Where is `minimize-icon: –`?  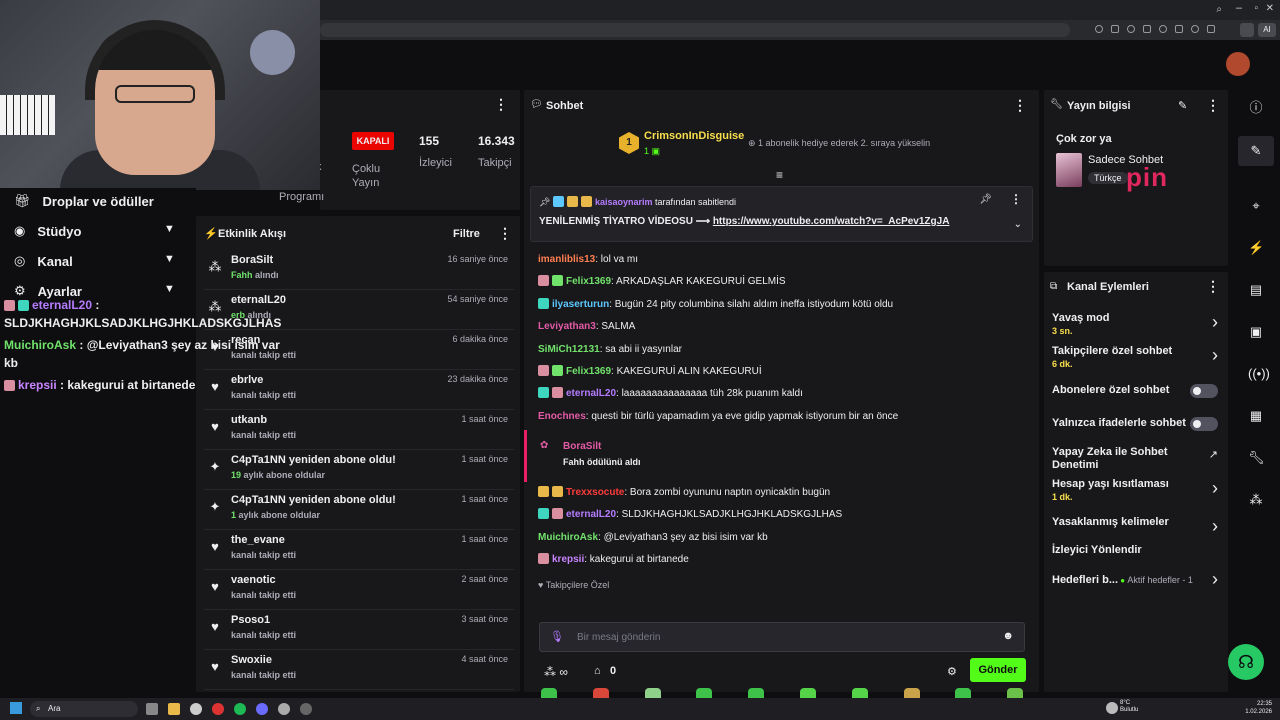 minimize-icon: – is located at coordinates (1239, 8).